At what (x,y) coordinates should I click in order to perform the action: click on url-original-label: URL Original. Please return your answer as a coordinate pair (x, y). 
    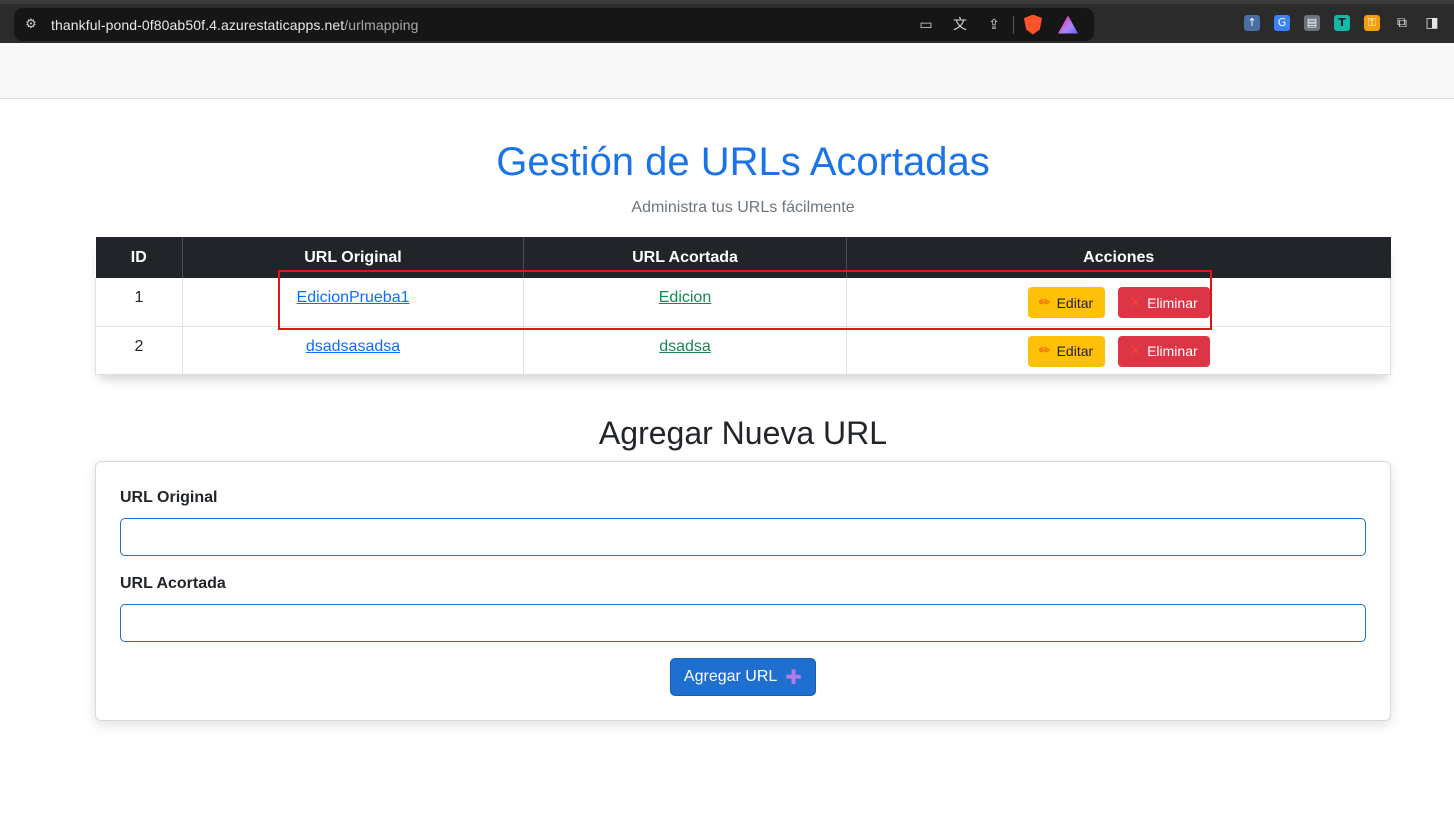
    Looking at the image, I should click on (169, 497).